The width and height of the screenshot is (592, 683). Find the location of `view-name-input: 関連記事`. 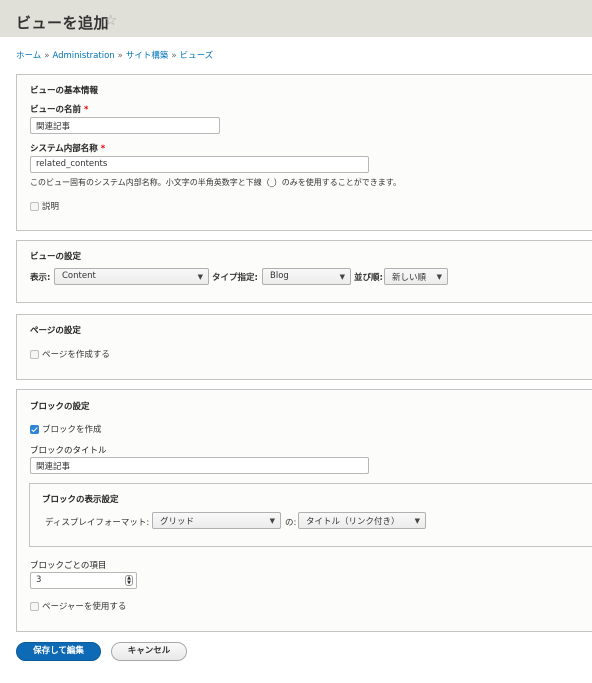

view-name-input: 関連記事 is located at coordinates (125, 125).